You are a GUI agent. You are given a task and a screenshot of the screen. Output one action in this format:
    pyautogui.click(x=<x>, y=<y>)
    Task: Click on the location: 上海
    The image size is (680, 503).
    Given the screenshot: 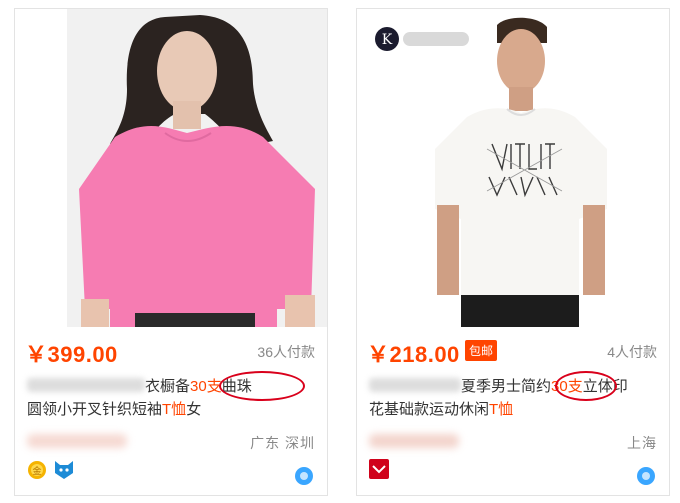 What is the action you would take?
    pyautogui.click(x=642, y=443)
    